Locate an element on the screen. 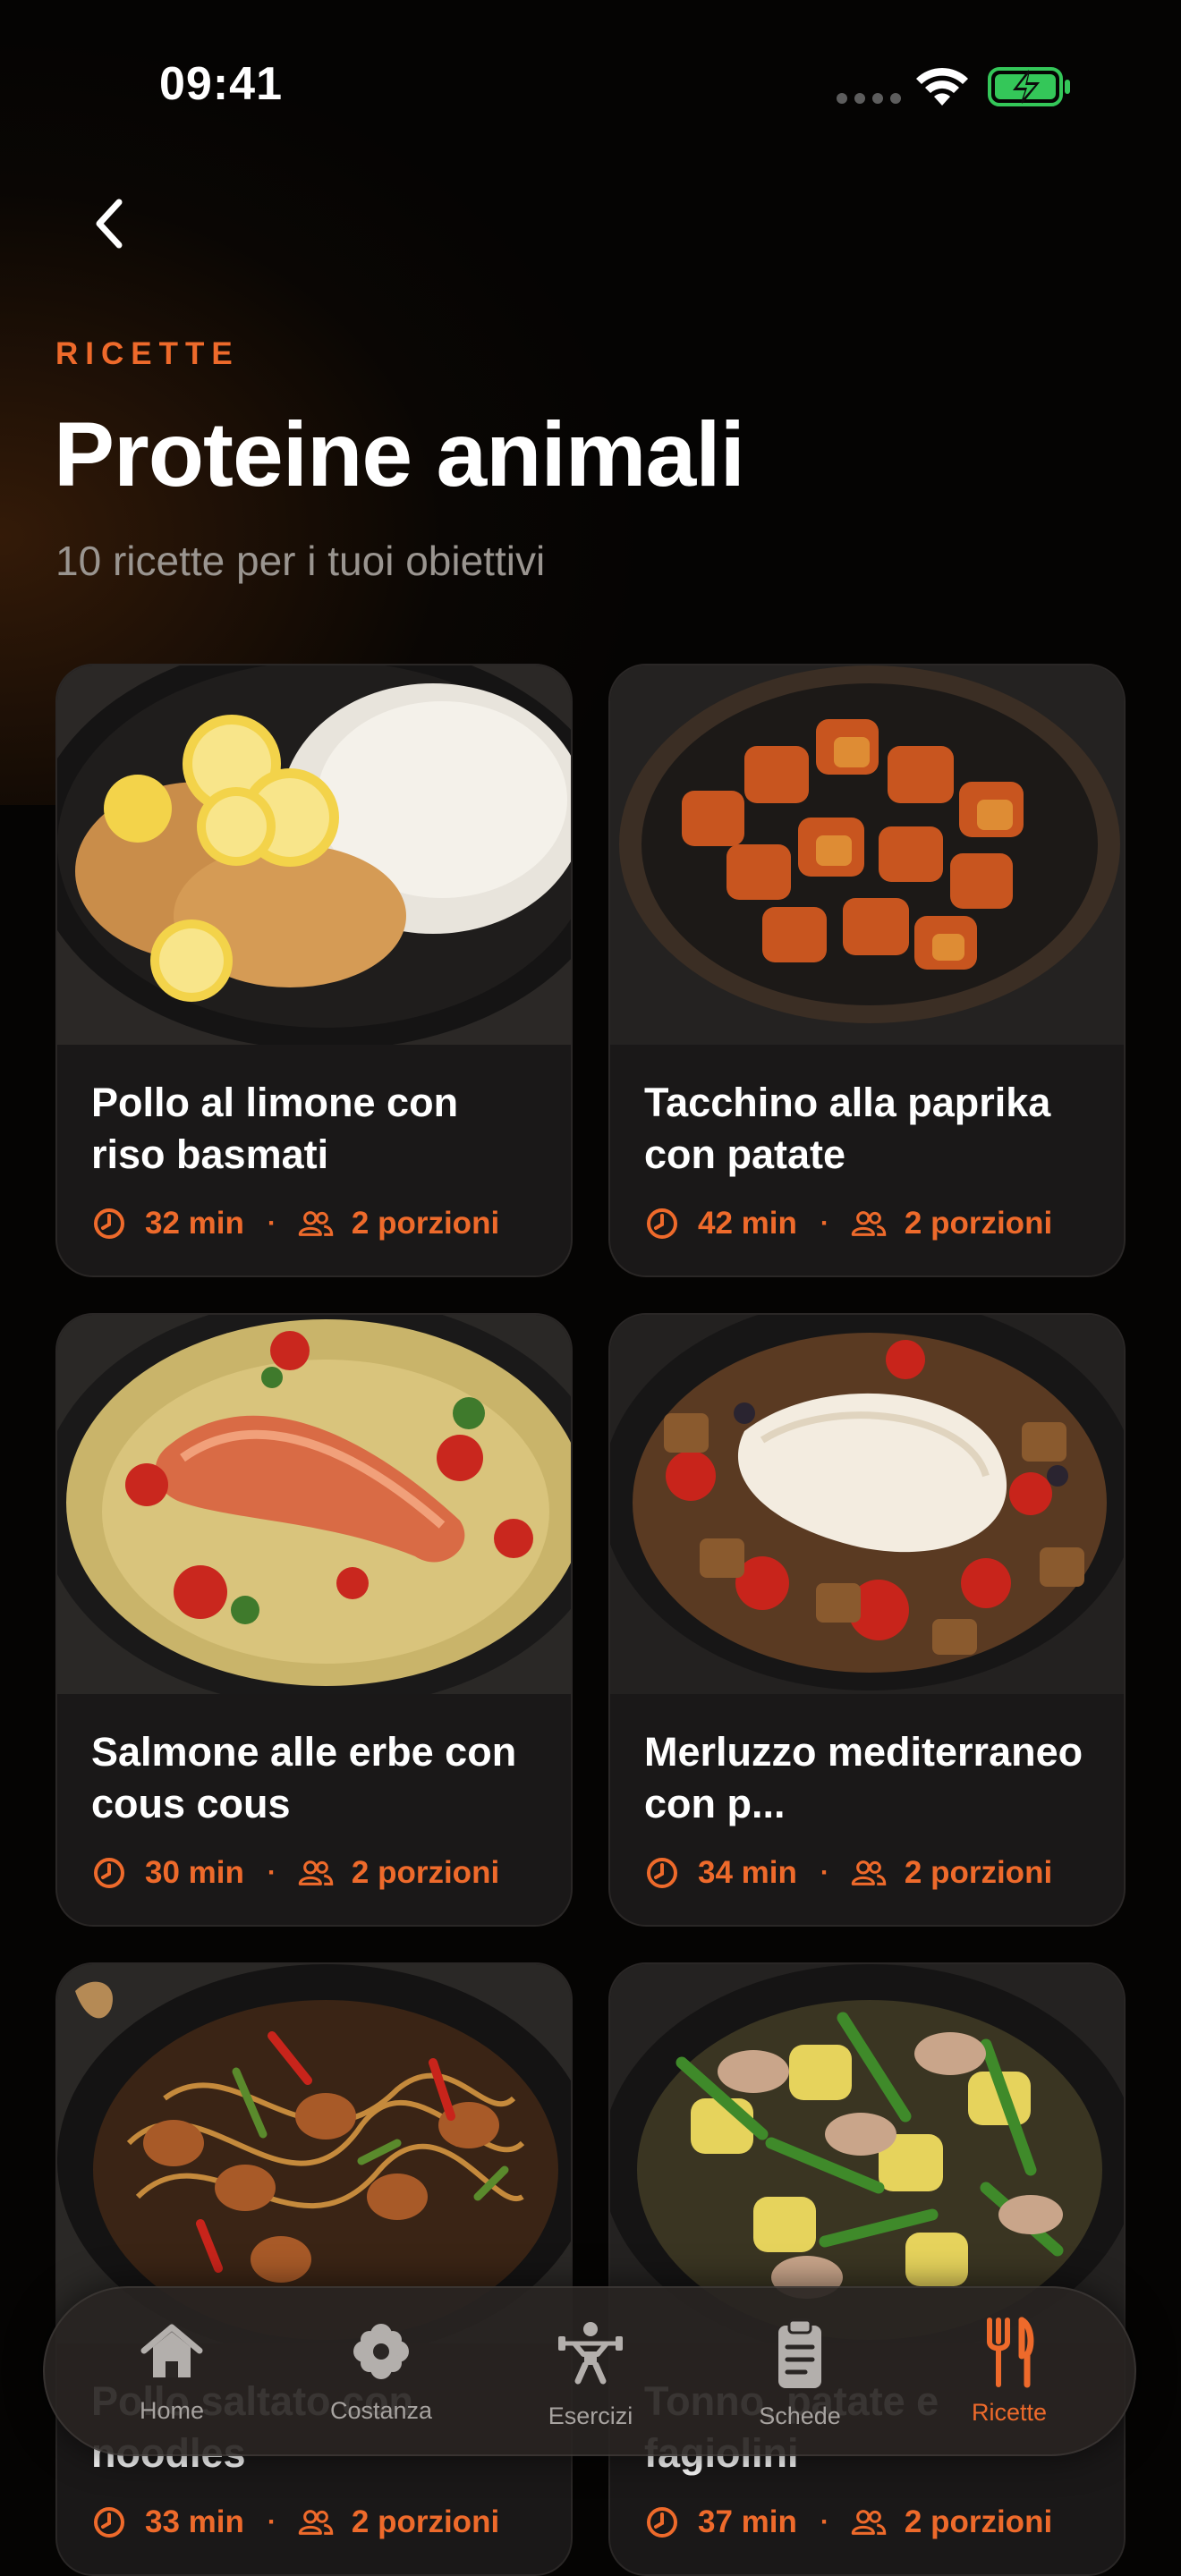 The image size is (1181, 2576). tab-label: Ricette is located at coordinates (1009, 2412).